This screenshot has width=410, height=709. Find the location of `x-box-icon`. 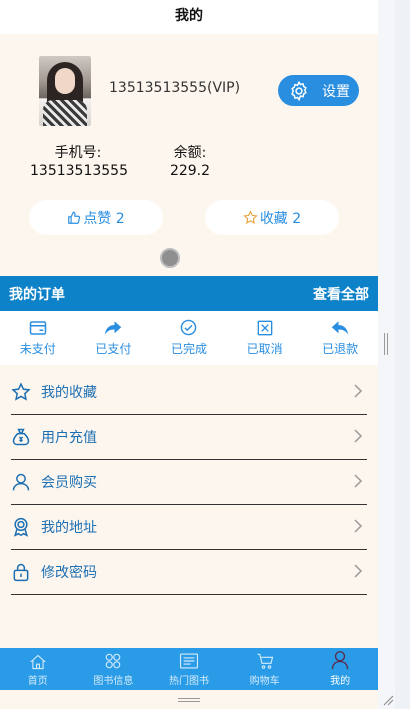

x-box-icon is located at coordinates (264, 327).